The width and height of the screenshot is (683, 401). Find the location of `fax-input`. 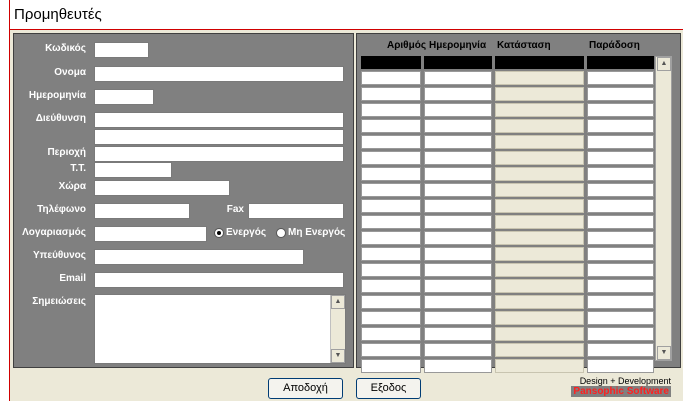

fax-input is located at coordinates (296, 211).